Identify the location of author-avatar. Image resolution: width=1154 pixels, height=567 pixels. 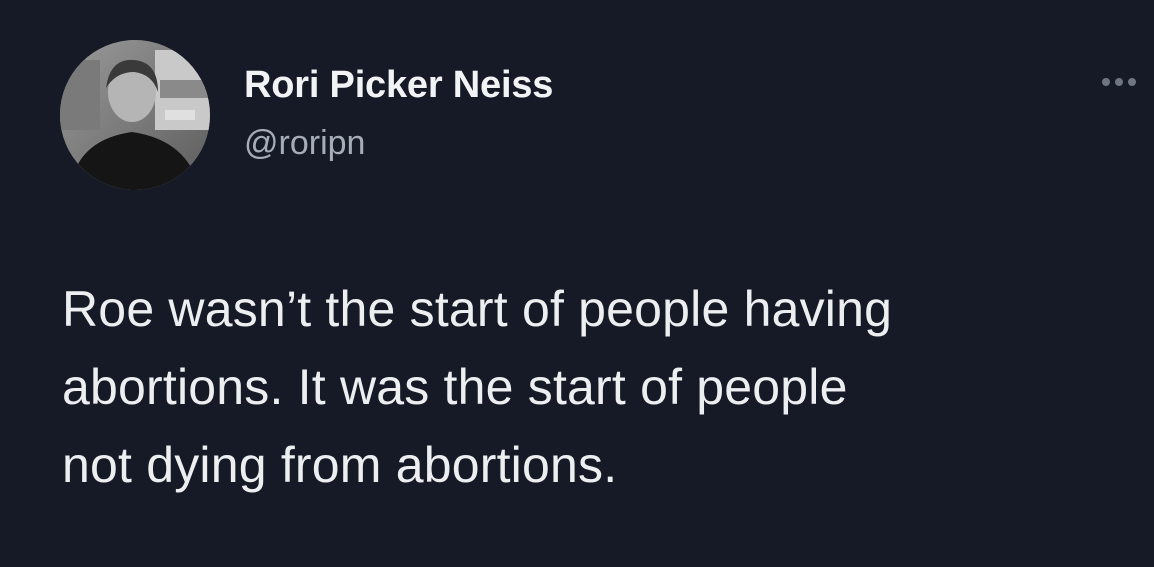
(135, 115).